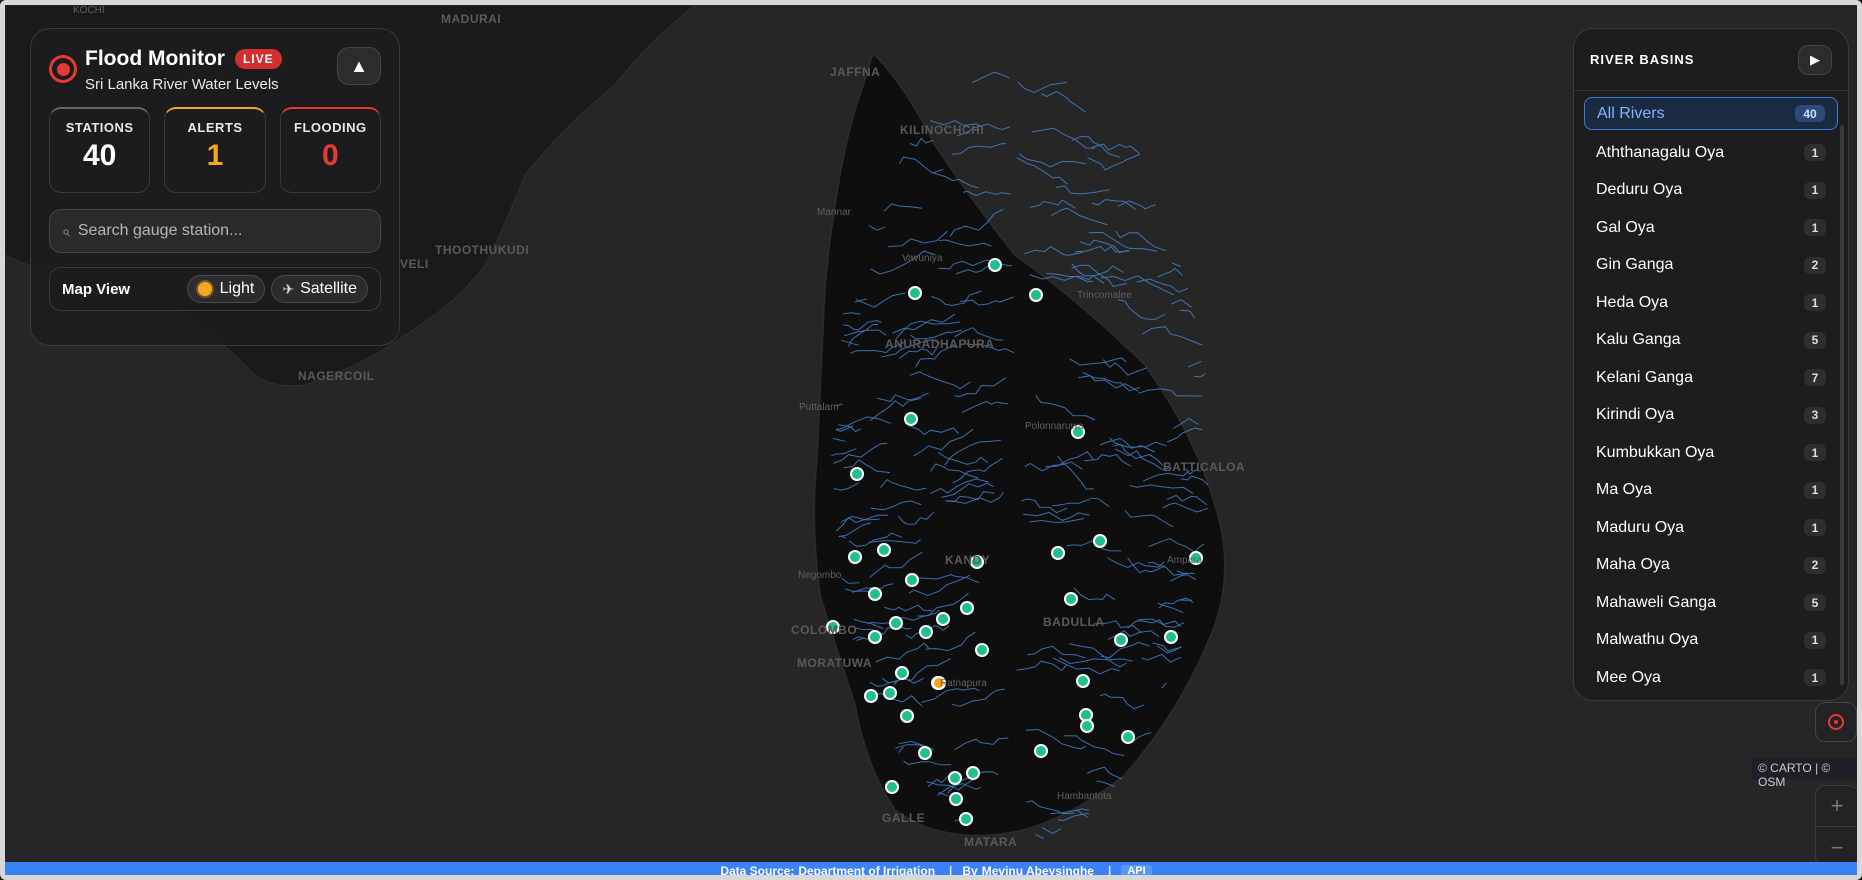 Image resolution: width=1862 pixels, height=880 pixels. Describe the element at coordinates (1635, 415) in the screenshot. I see `river-name: Kirindi Oya` at that location.